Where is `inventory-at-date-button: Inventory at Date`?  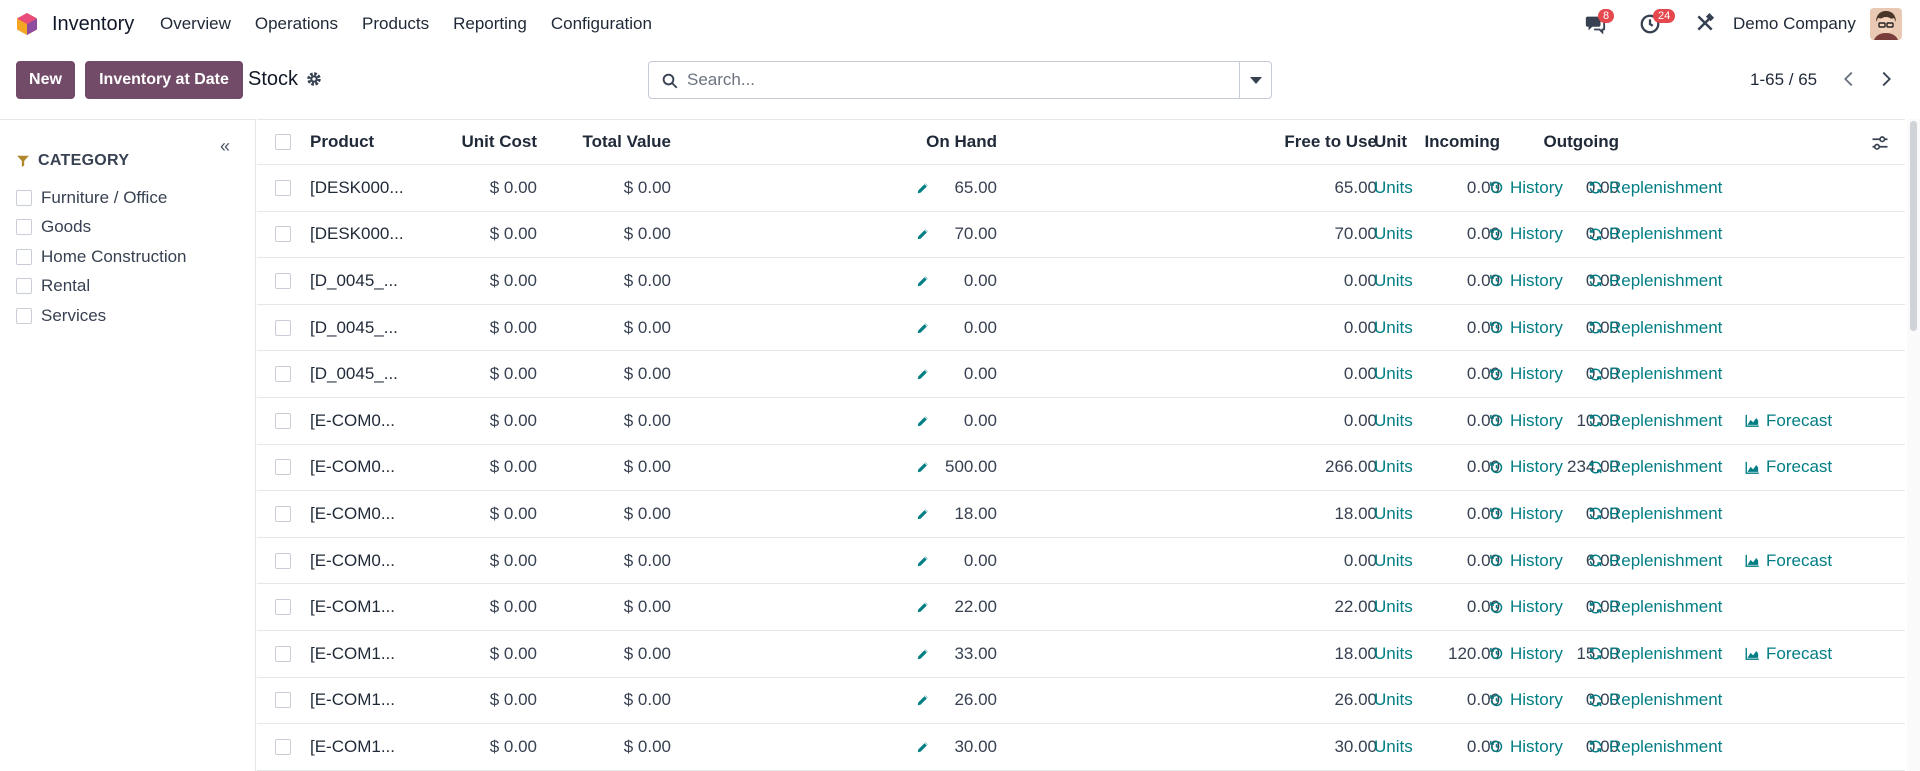
inventory-at-date-button: Inventory at Date is located at coordinates (164, 80).